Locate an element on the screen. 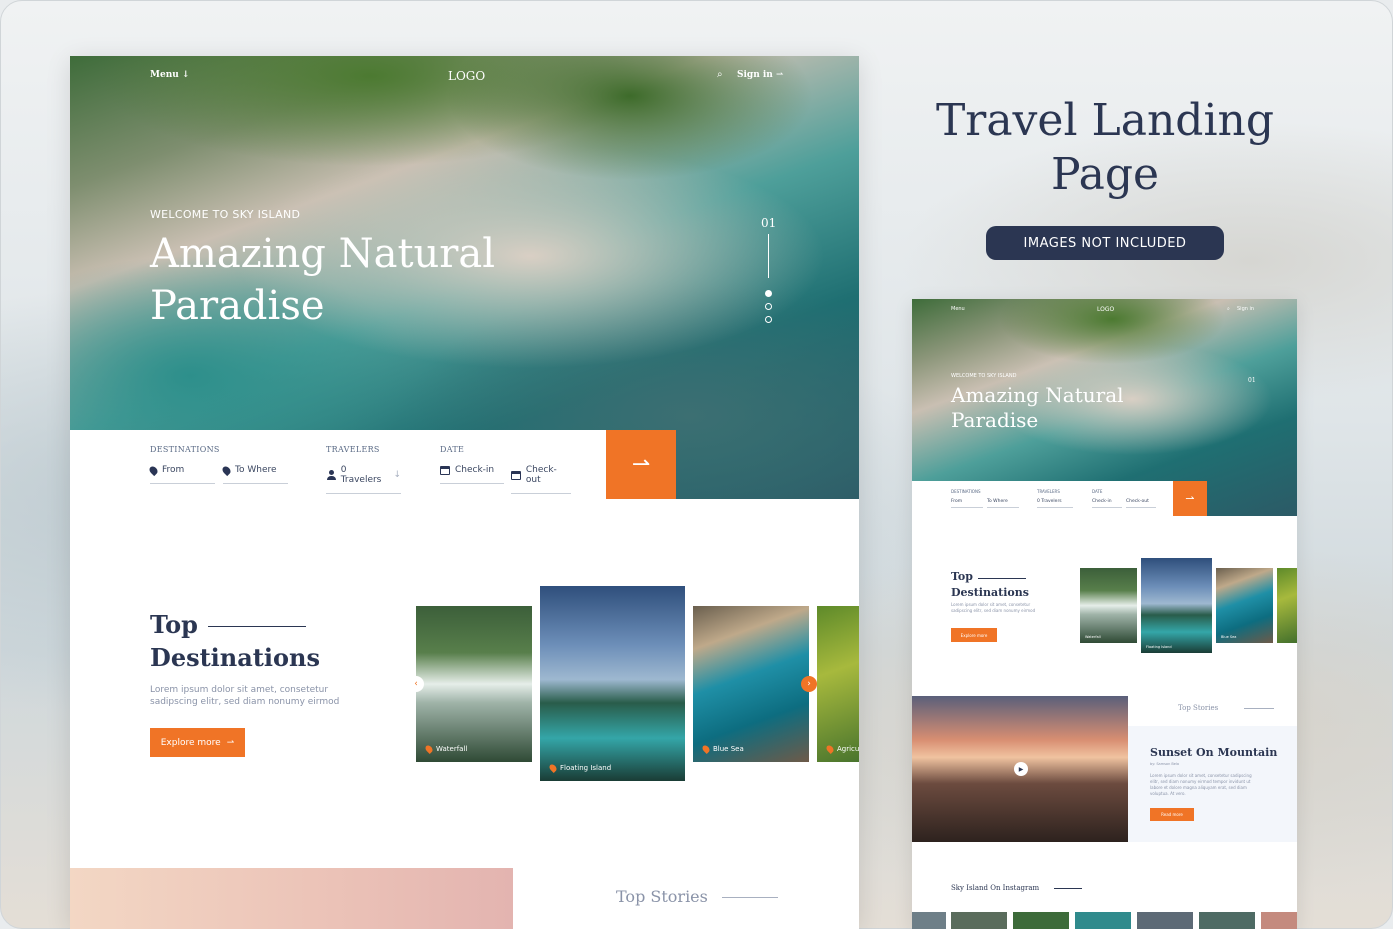  small-card-label: Blue Sea is located at coordinates (1229, 637).